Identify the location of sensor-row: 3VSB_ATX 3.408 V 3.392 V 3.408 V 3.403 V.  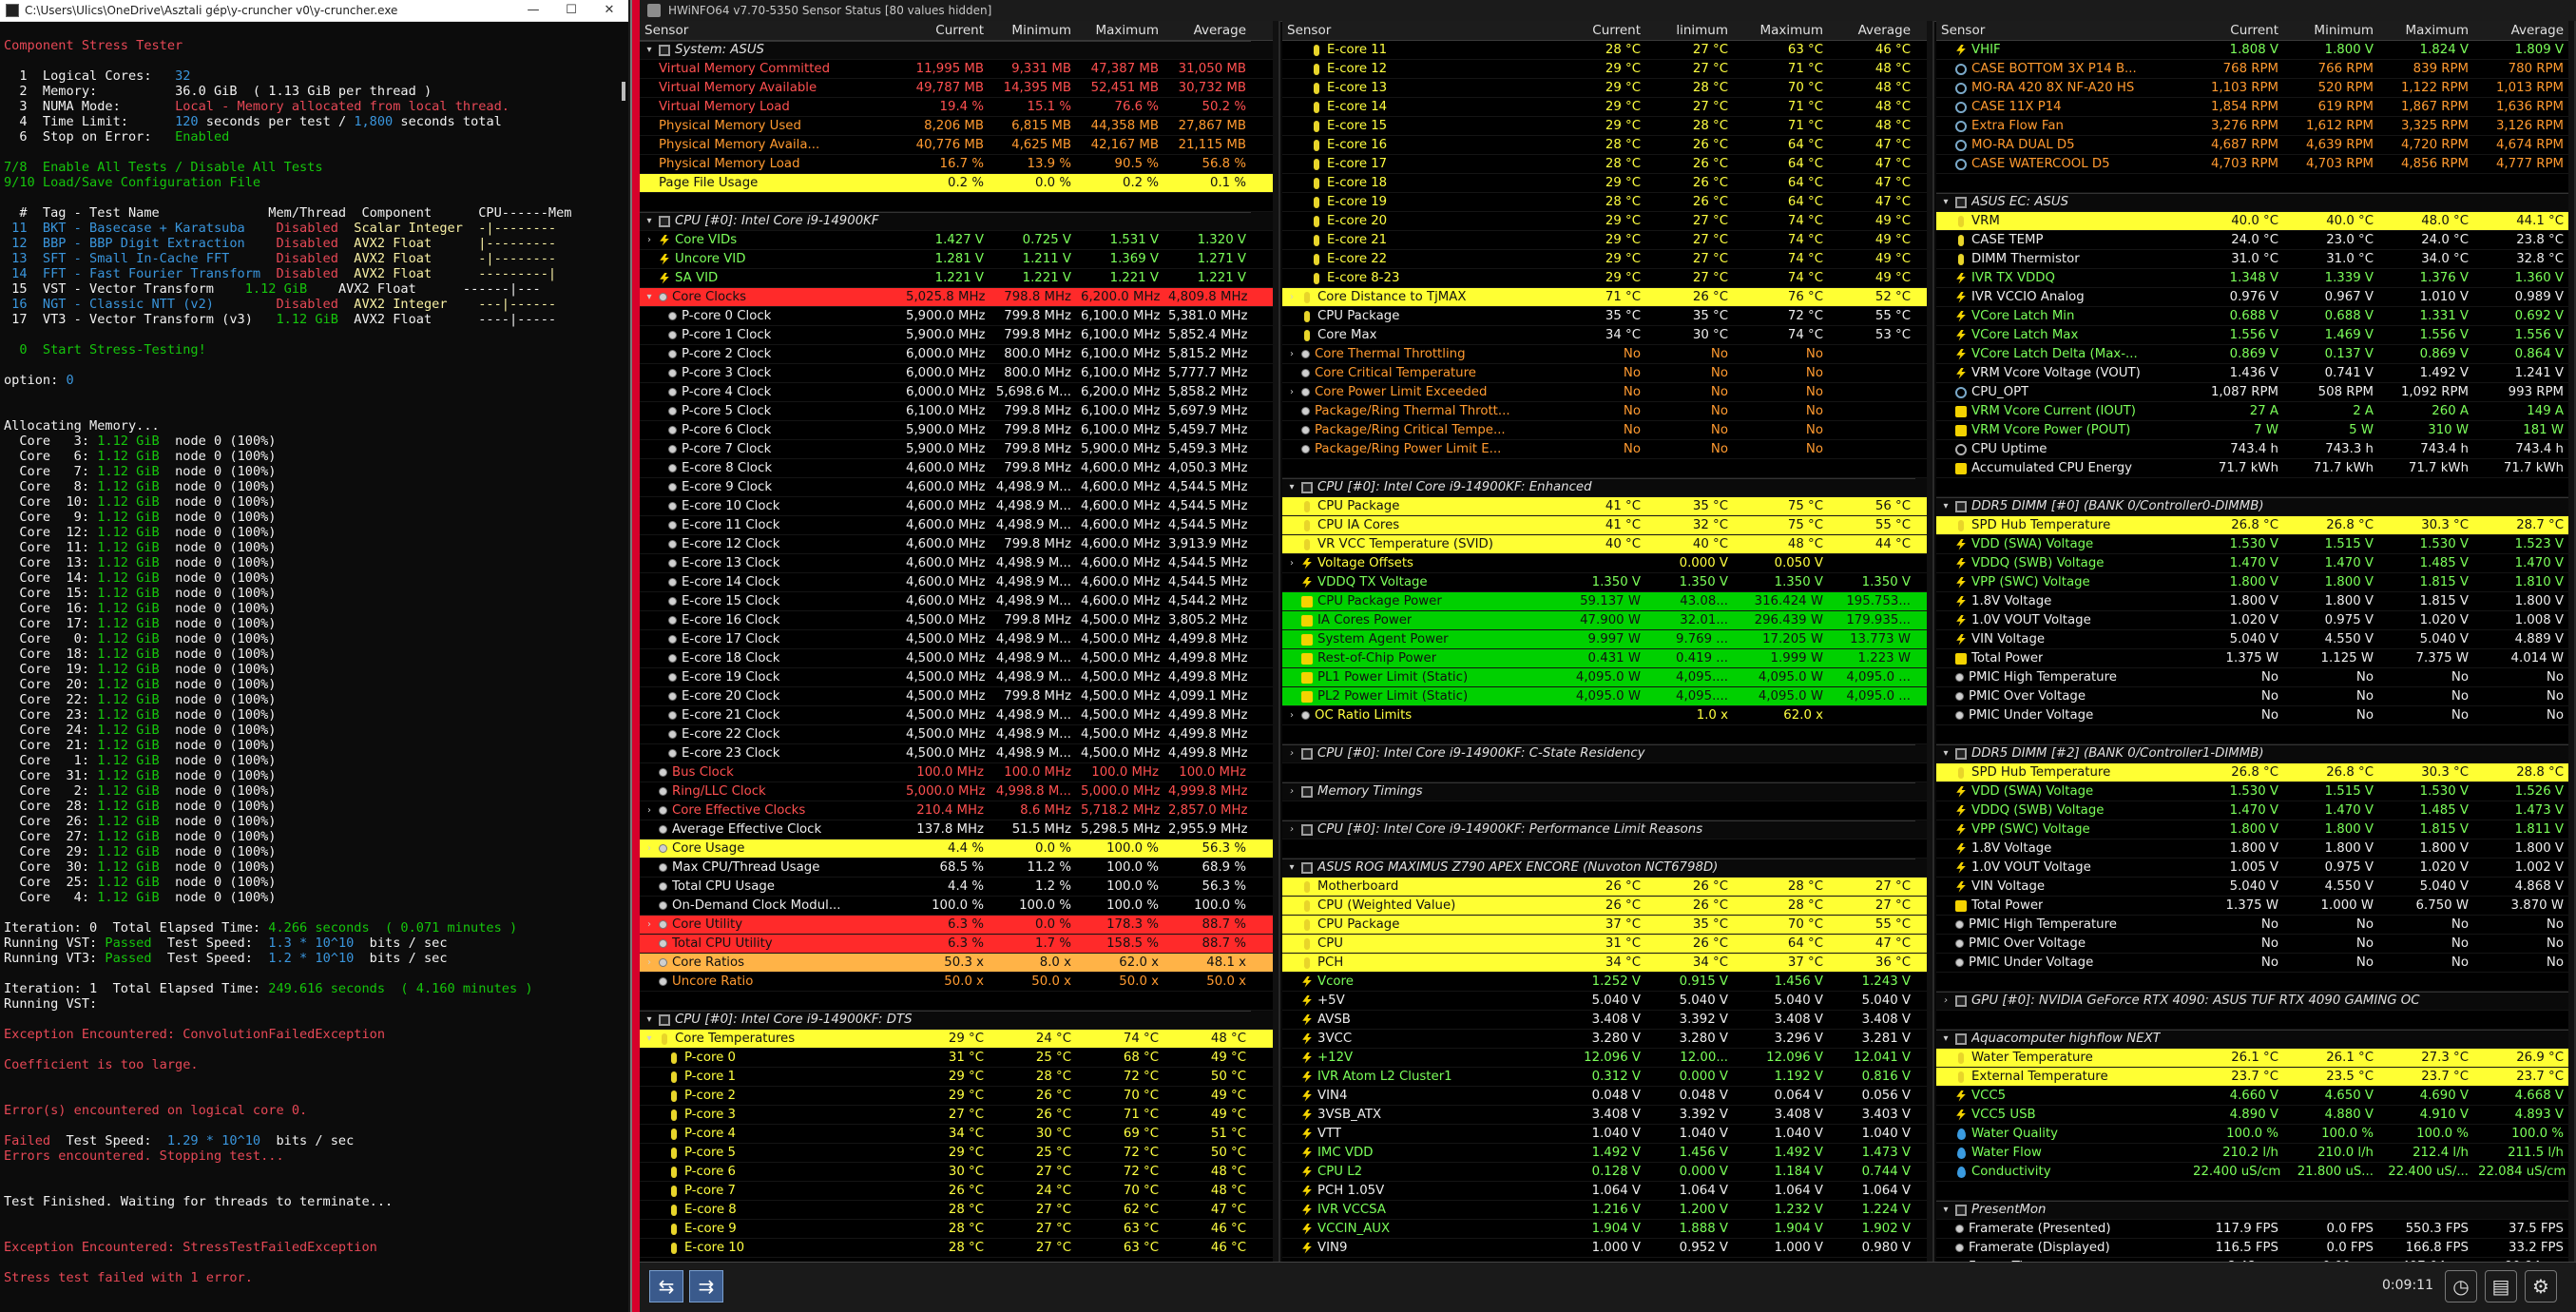
(1607, 1115).